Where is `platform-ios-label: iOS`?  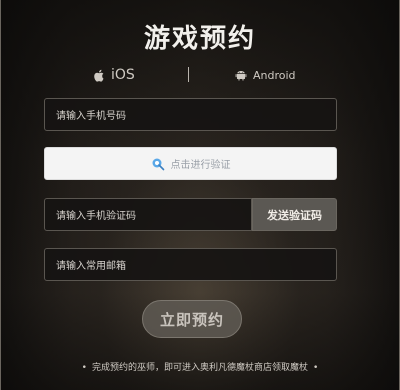
platform-ios-label: iOS is located at coordinates (123, 75).